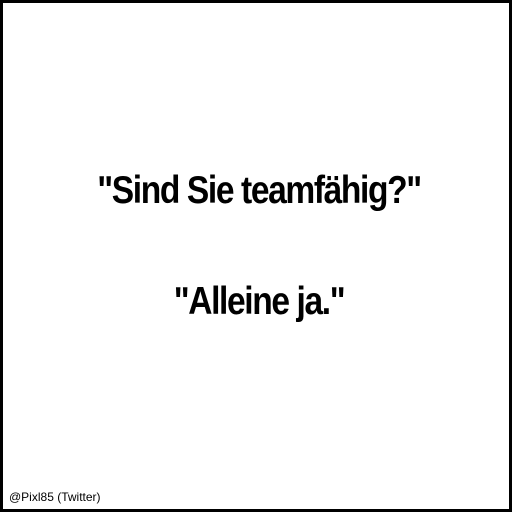 This screenshot has width=512, height=512. Describe the element at coordinates (259, 190) in the screenshot. I see `question-text: "Sind Sie teamfähig?"` at that location.